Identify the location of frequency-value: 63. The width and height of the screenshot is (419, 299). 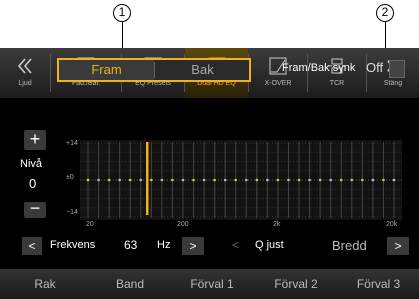
(131, 245).